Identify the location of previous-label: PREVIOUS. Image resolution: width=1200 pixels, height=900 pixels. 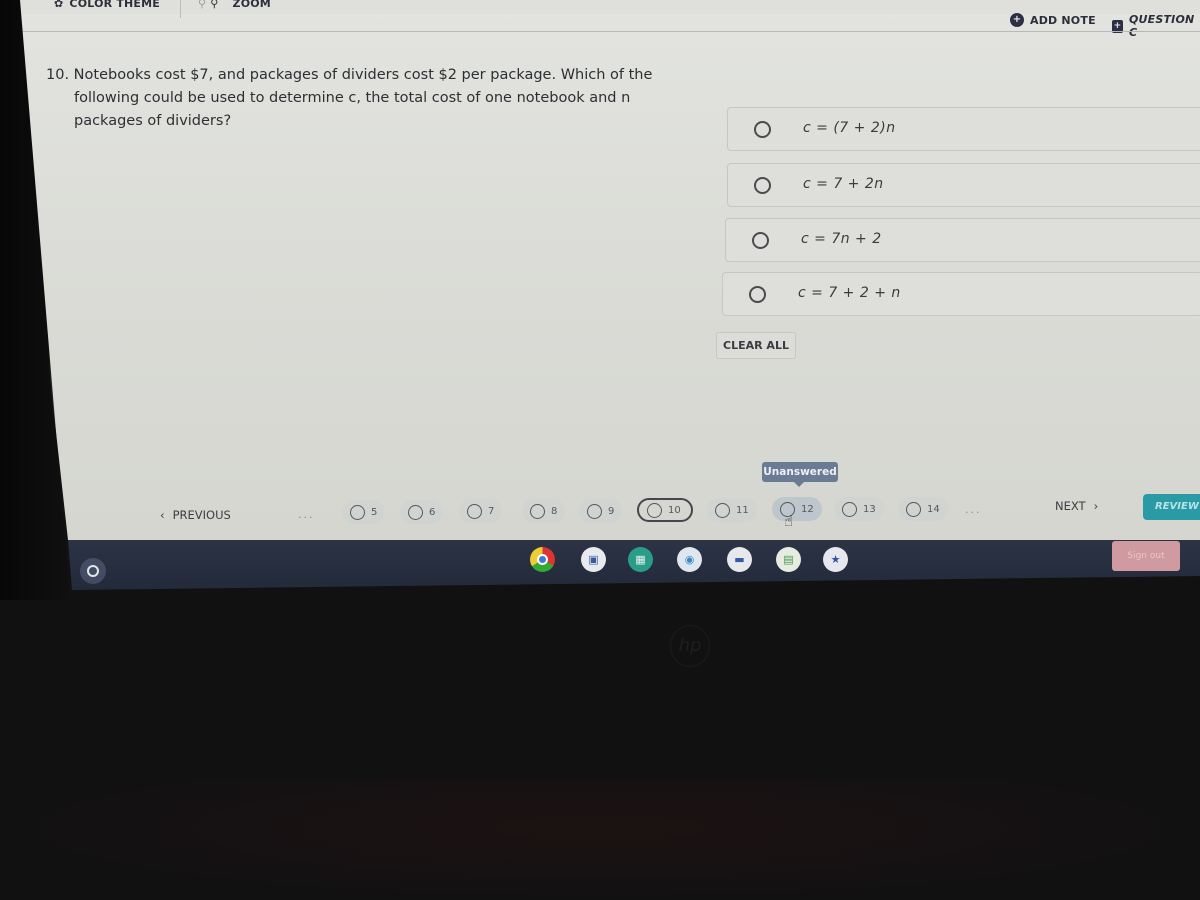
(201, 515).